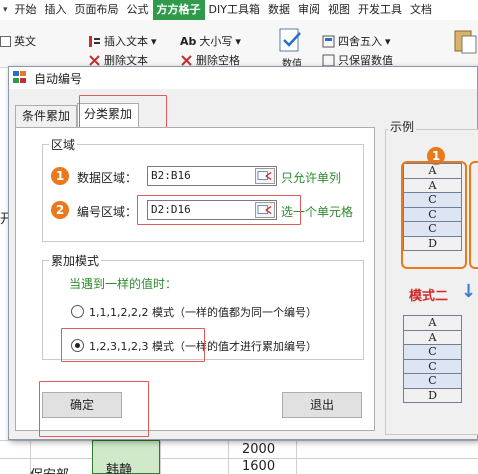 The width and height of the screenshot is (478, 474). Describe the element at coordinates (309, 10) in the screenshot. I see `menu-review: 审阅` at that location.